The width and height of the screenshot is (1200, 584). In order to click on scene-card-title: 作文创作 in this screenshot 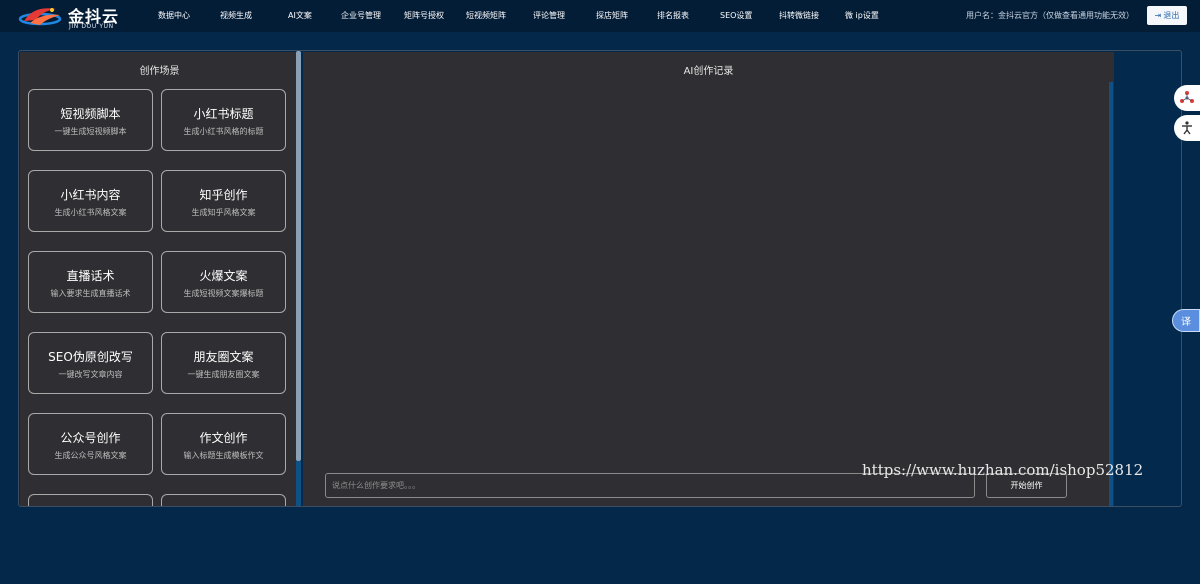, I will do `click(223, 438)`.